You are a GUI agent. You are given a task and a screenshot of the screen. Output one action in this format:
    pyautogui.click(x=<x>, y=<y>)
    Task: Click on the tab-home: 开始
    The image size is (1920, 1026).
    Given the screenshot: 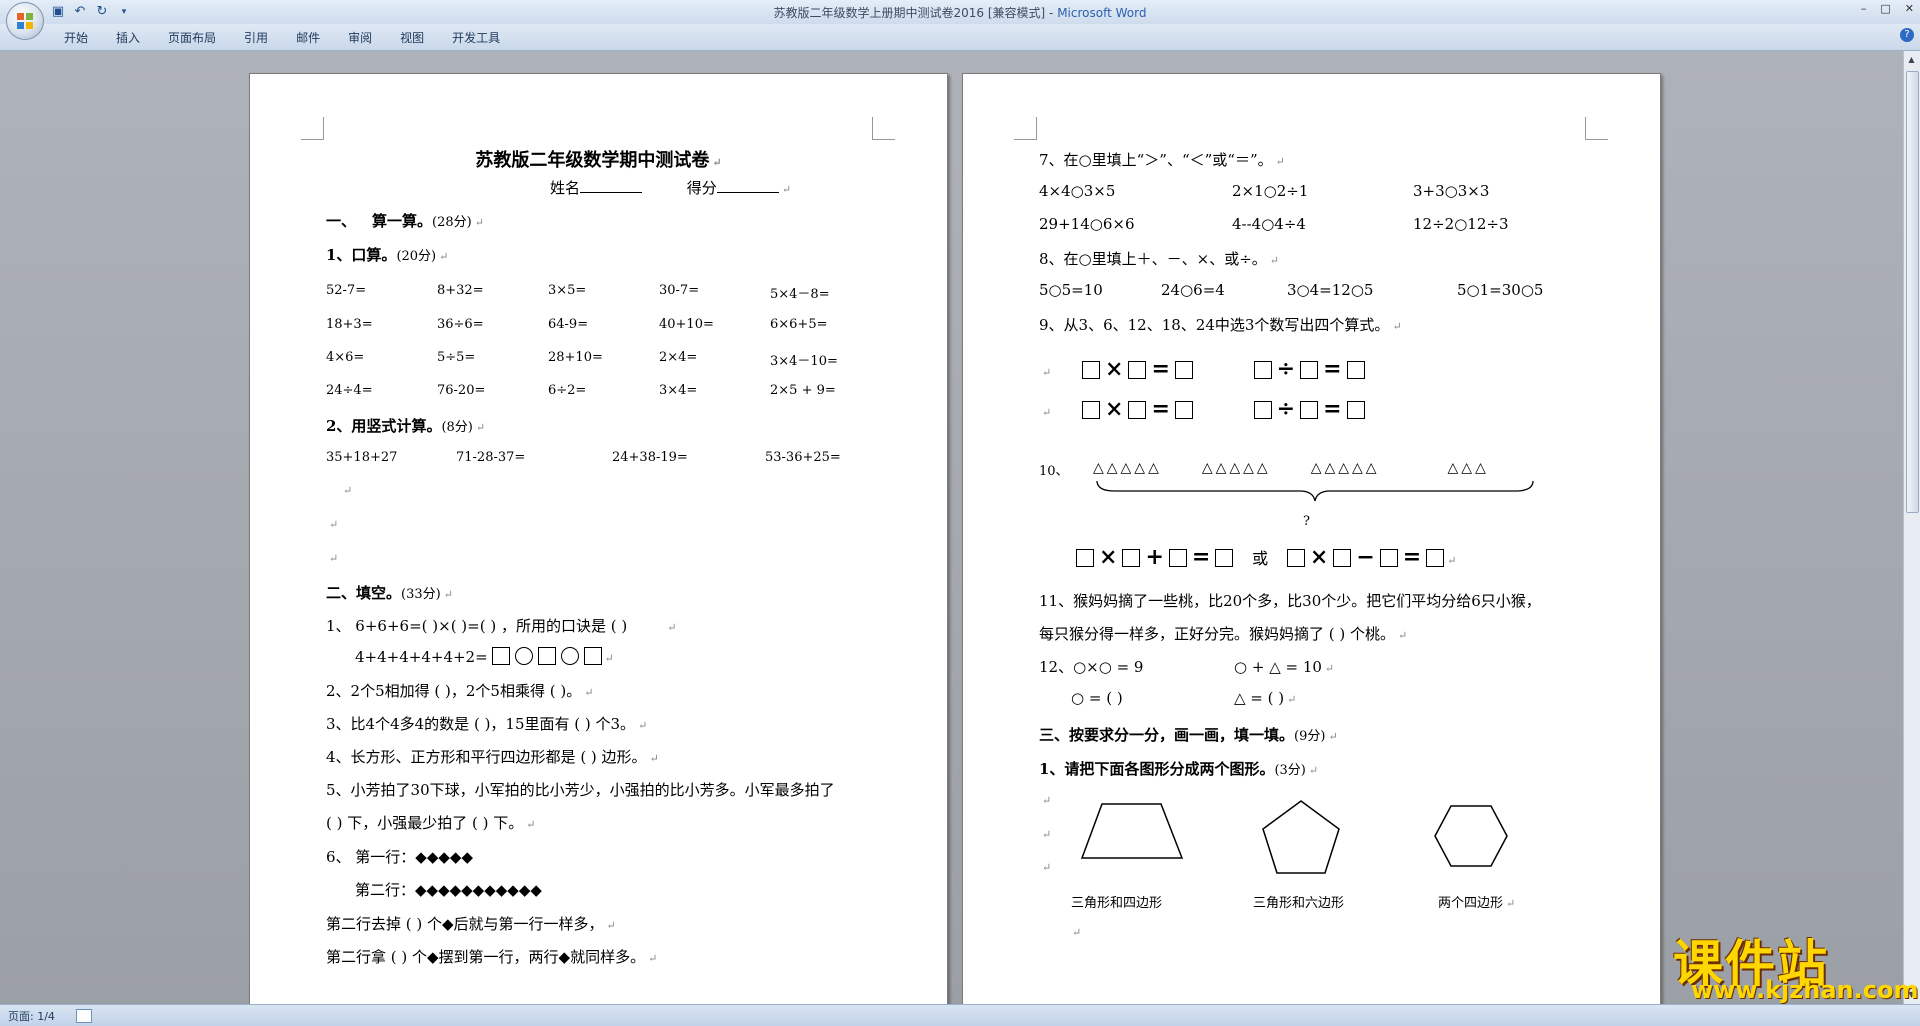 What is the action you would take?
    pyautogui.click(x=76, y=38)
    